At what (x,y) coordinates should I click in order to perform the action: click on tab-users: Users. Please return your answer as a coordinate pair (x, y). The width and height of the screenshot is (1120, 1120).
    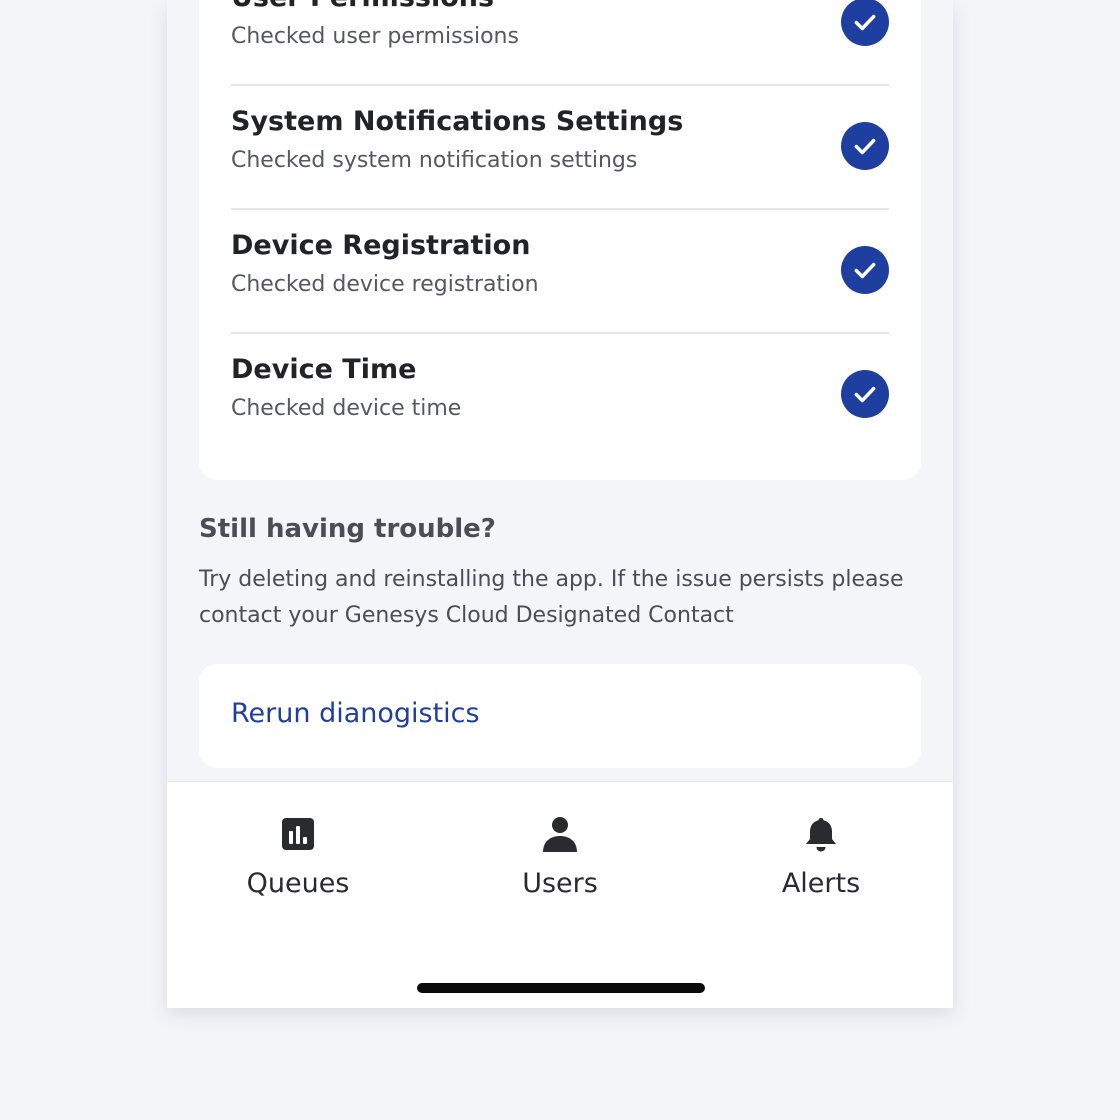
    Looking at the image, I should click on (560, 864).